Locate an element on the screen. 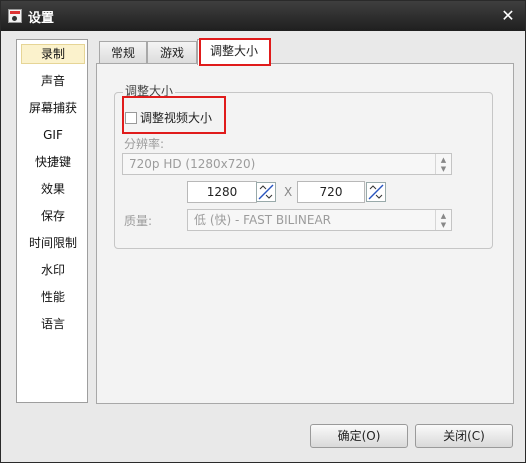  resize-video-checkbox is located at coordinates (131, 118).